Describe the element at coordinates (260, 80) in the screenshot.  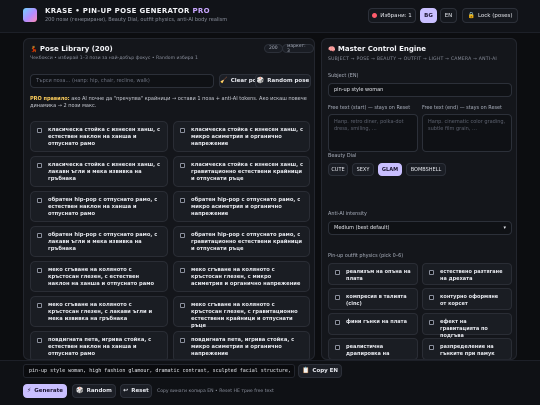
I see `dice-icon: 🎲` at that location.